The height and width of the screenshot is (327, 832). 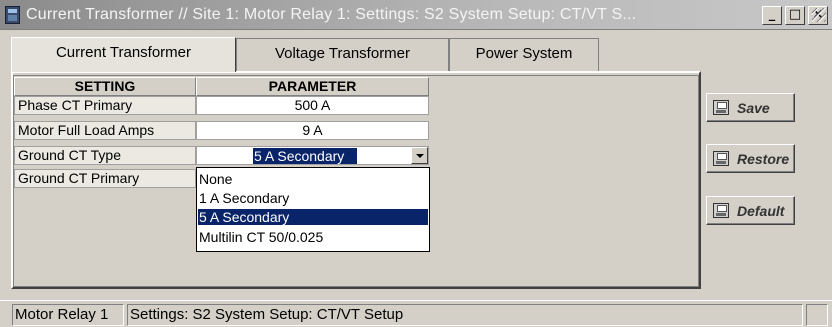 What do you see at coordinates (305, 156) in the screenshot?
I see `ground-ct-type-selected-value: 5 A Secondary` at bounding box center [305, 156].